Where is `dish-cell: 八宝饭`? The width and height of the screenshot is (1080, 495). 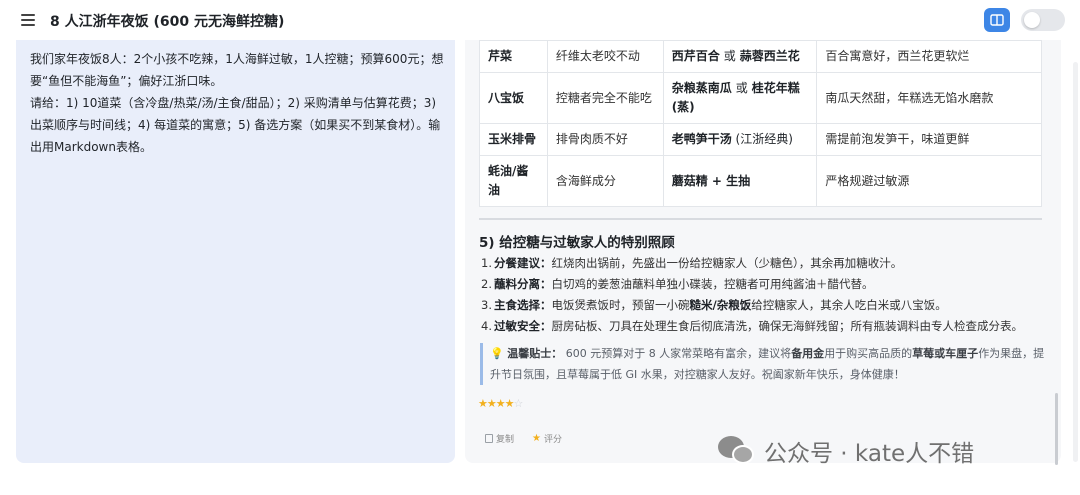 dish-cell: 八宝饭 is located at coordinates (513, 98).